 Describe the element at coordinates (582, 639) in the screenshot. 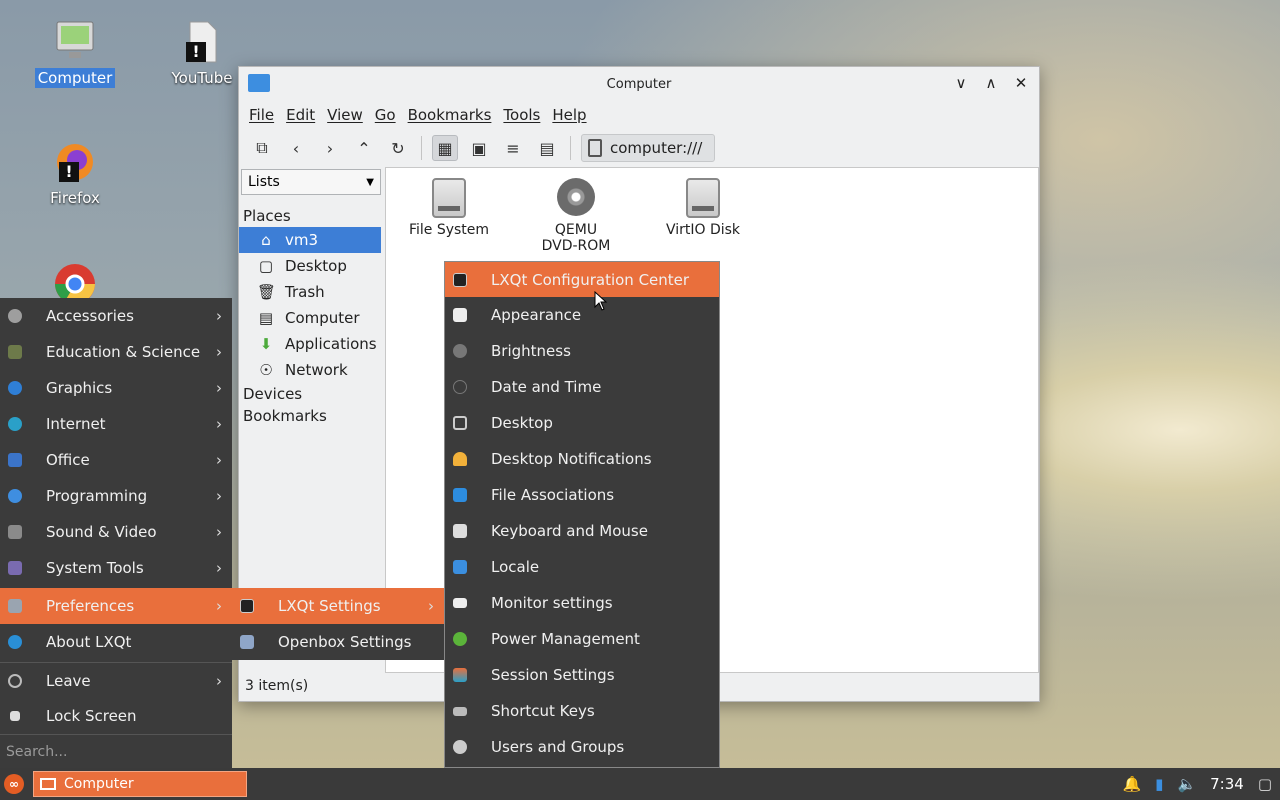

I see `menu-item-power-management: Power Management` at that location.